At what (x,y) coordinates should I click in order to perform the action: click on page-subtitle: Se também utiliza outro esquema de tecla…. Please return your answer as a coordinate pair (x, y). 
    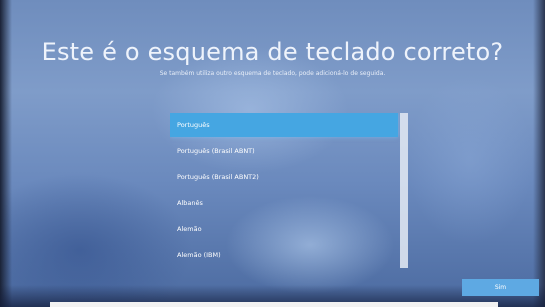
    Looking at the image, I should click on (272, 73).